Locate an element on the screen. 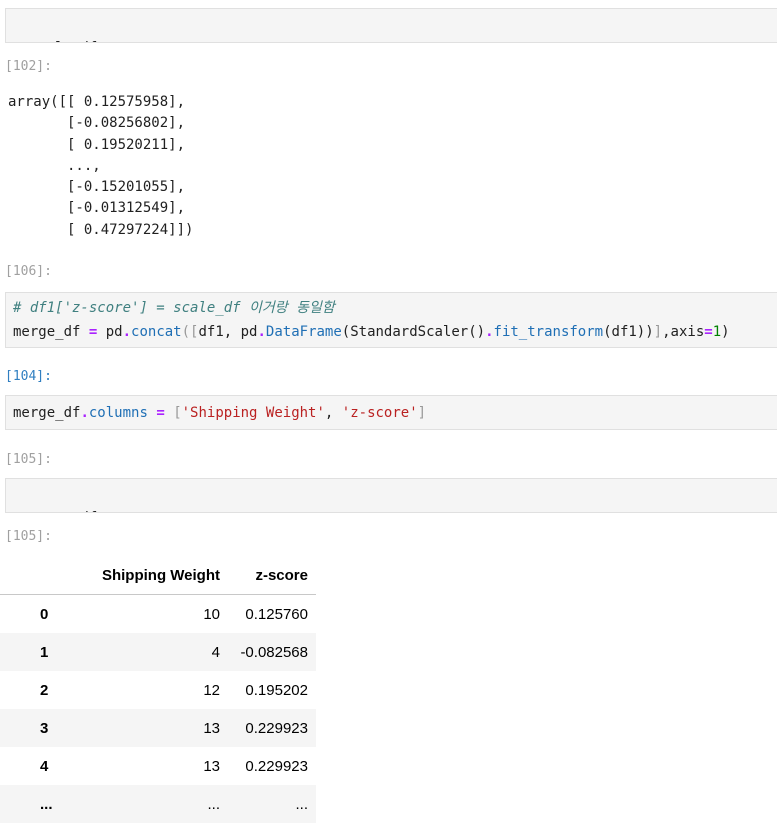 The width and height of the screenshot is (777, 823). cell-shipping-weight: 10 is located at coordinates (211, 614).